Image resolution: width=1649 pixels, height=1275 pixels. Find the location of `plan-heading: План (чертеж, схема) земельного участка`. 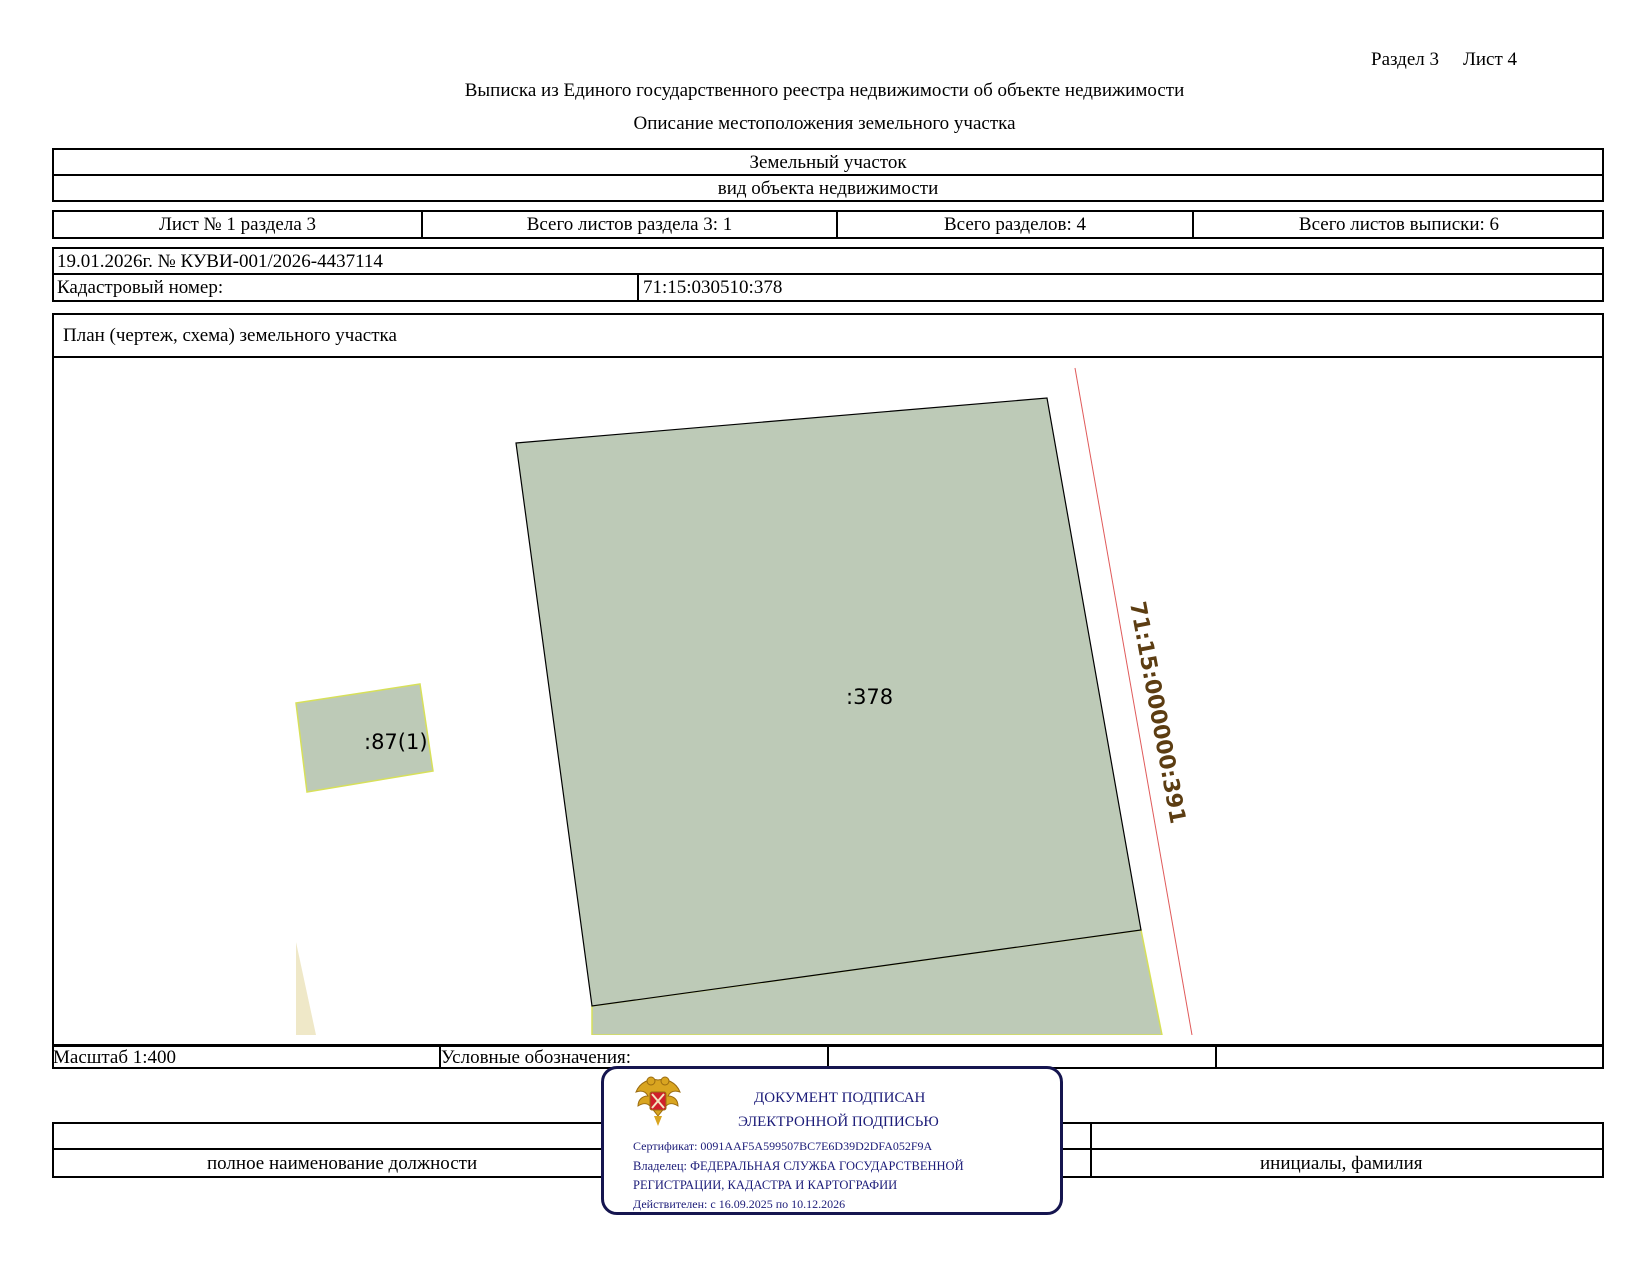

plan-heading: План (чертеж, схема) земельного участка is located at coordinates (230, 335).